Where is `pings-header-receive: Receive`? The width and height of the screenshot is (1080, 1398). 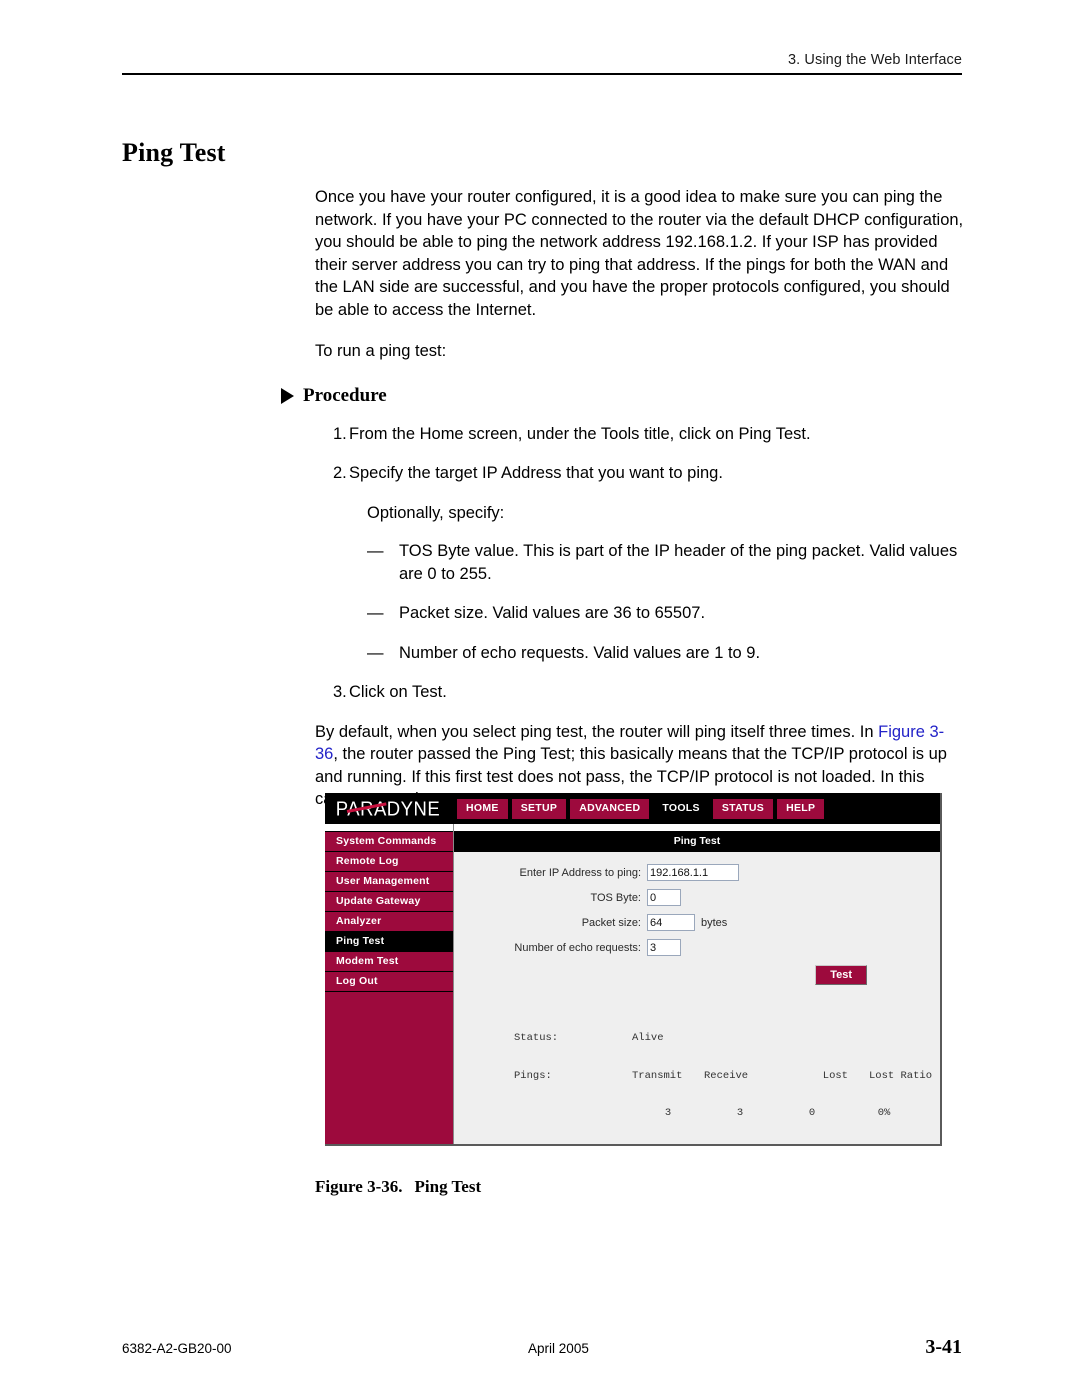
pings-header-receive: Receive is located at coordinates (726, 1075).